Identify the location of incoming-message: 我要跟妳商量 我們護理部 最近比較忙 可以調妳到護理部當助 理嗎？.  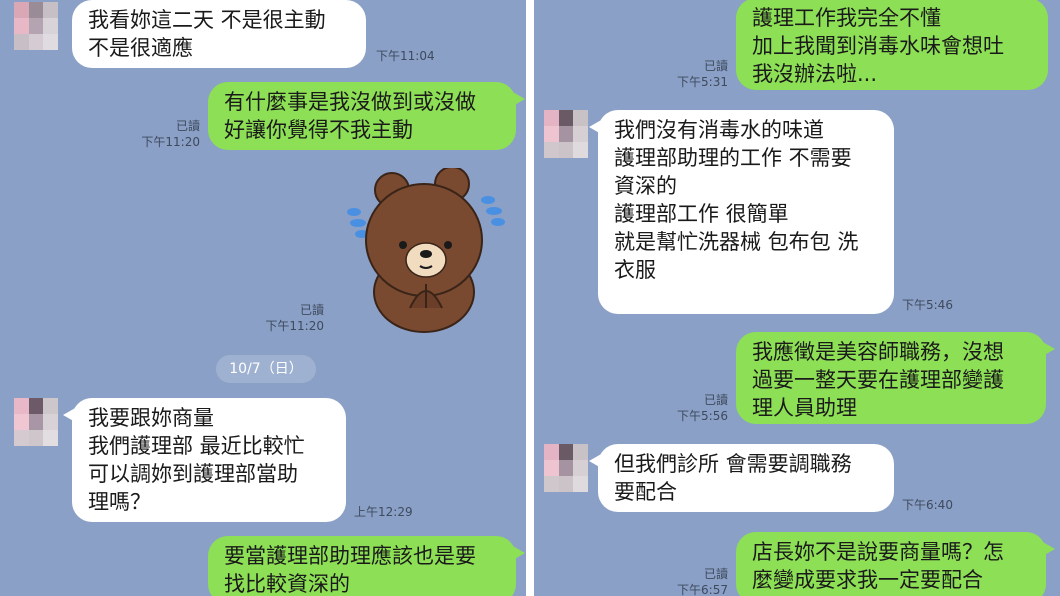
(204, 460).